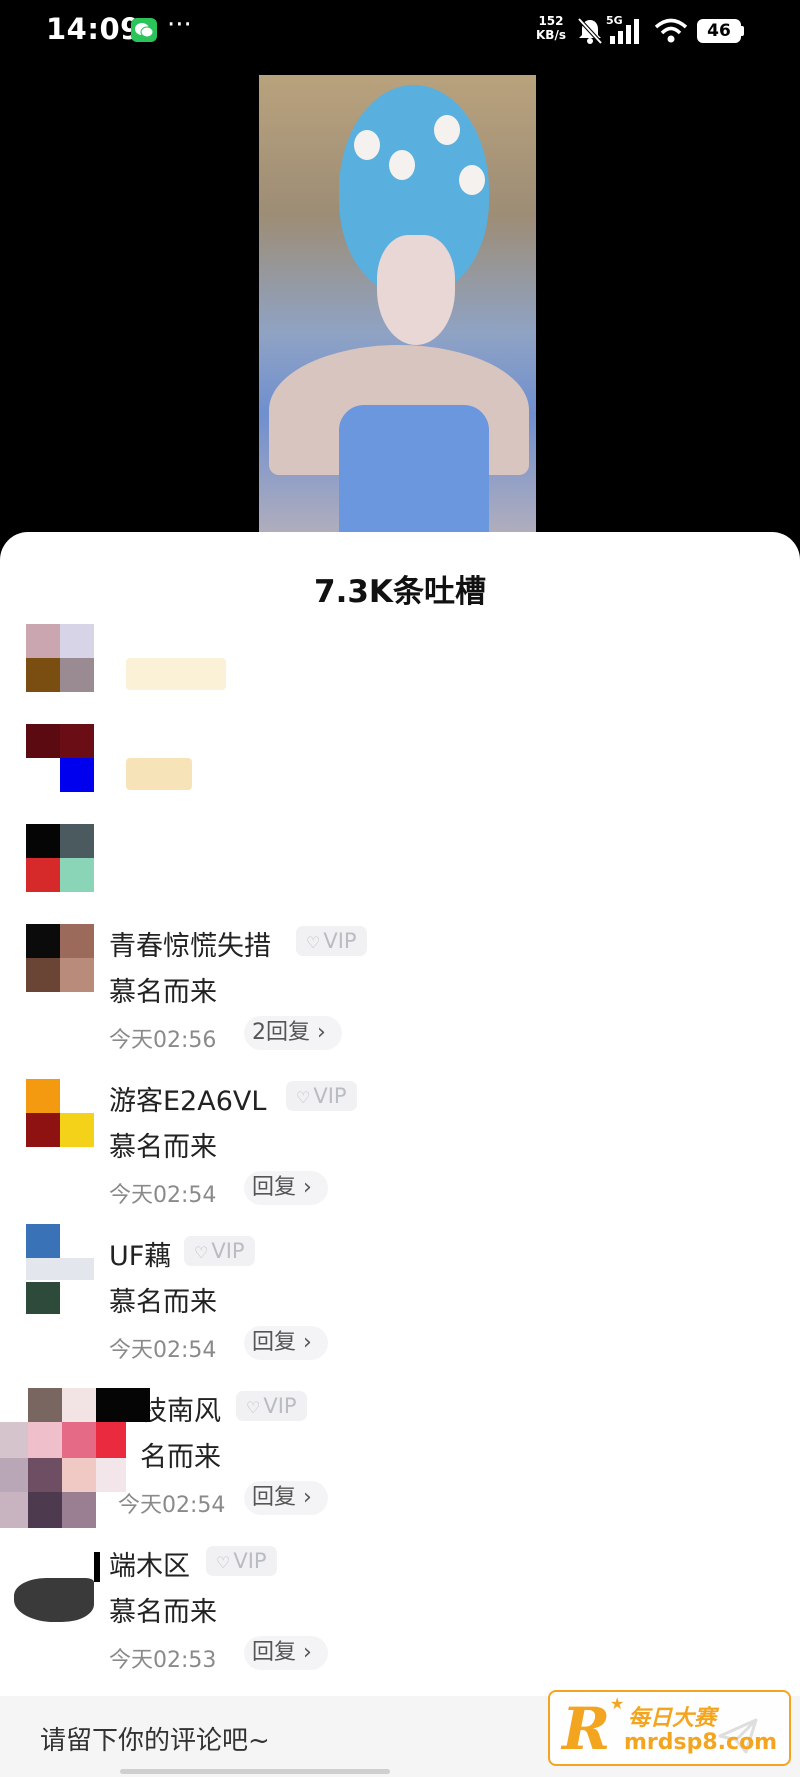 The height and width of the screenshot is (1777, 800). What do you see at coordinates (627, 32) in the screenshot?
I see `signal-icon: 5G` at bounding box center [627, 32].